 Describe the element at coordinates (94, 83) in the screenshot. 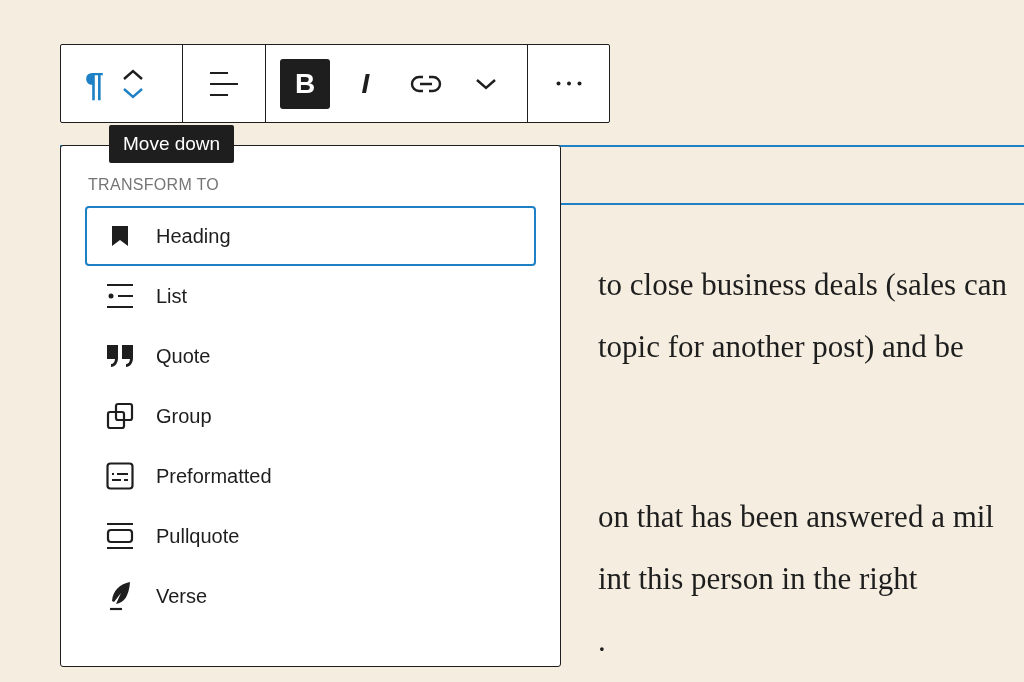

I see `paragraph-button: ¶` at that location.